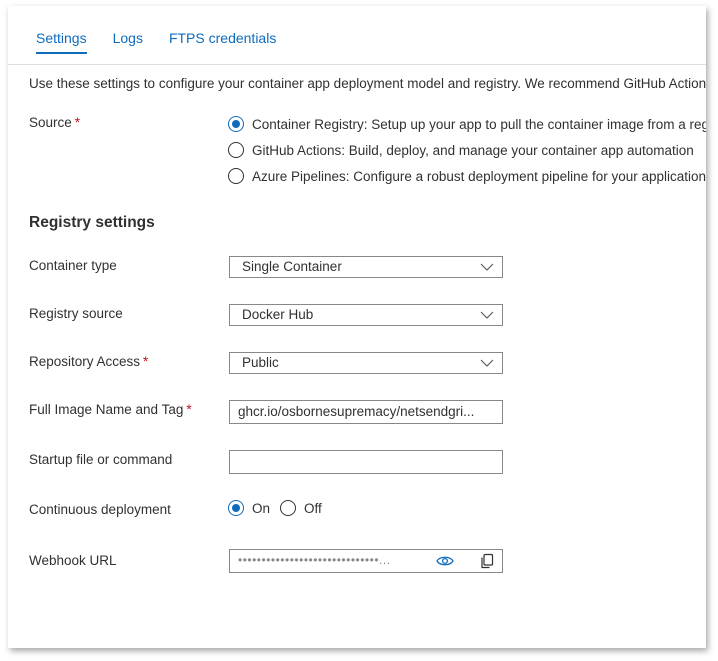  What do you see at coordinates (101, 459) in the screenshot?
I see `startup-command-label: Startup file or command` at bounding box center [101, 459].